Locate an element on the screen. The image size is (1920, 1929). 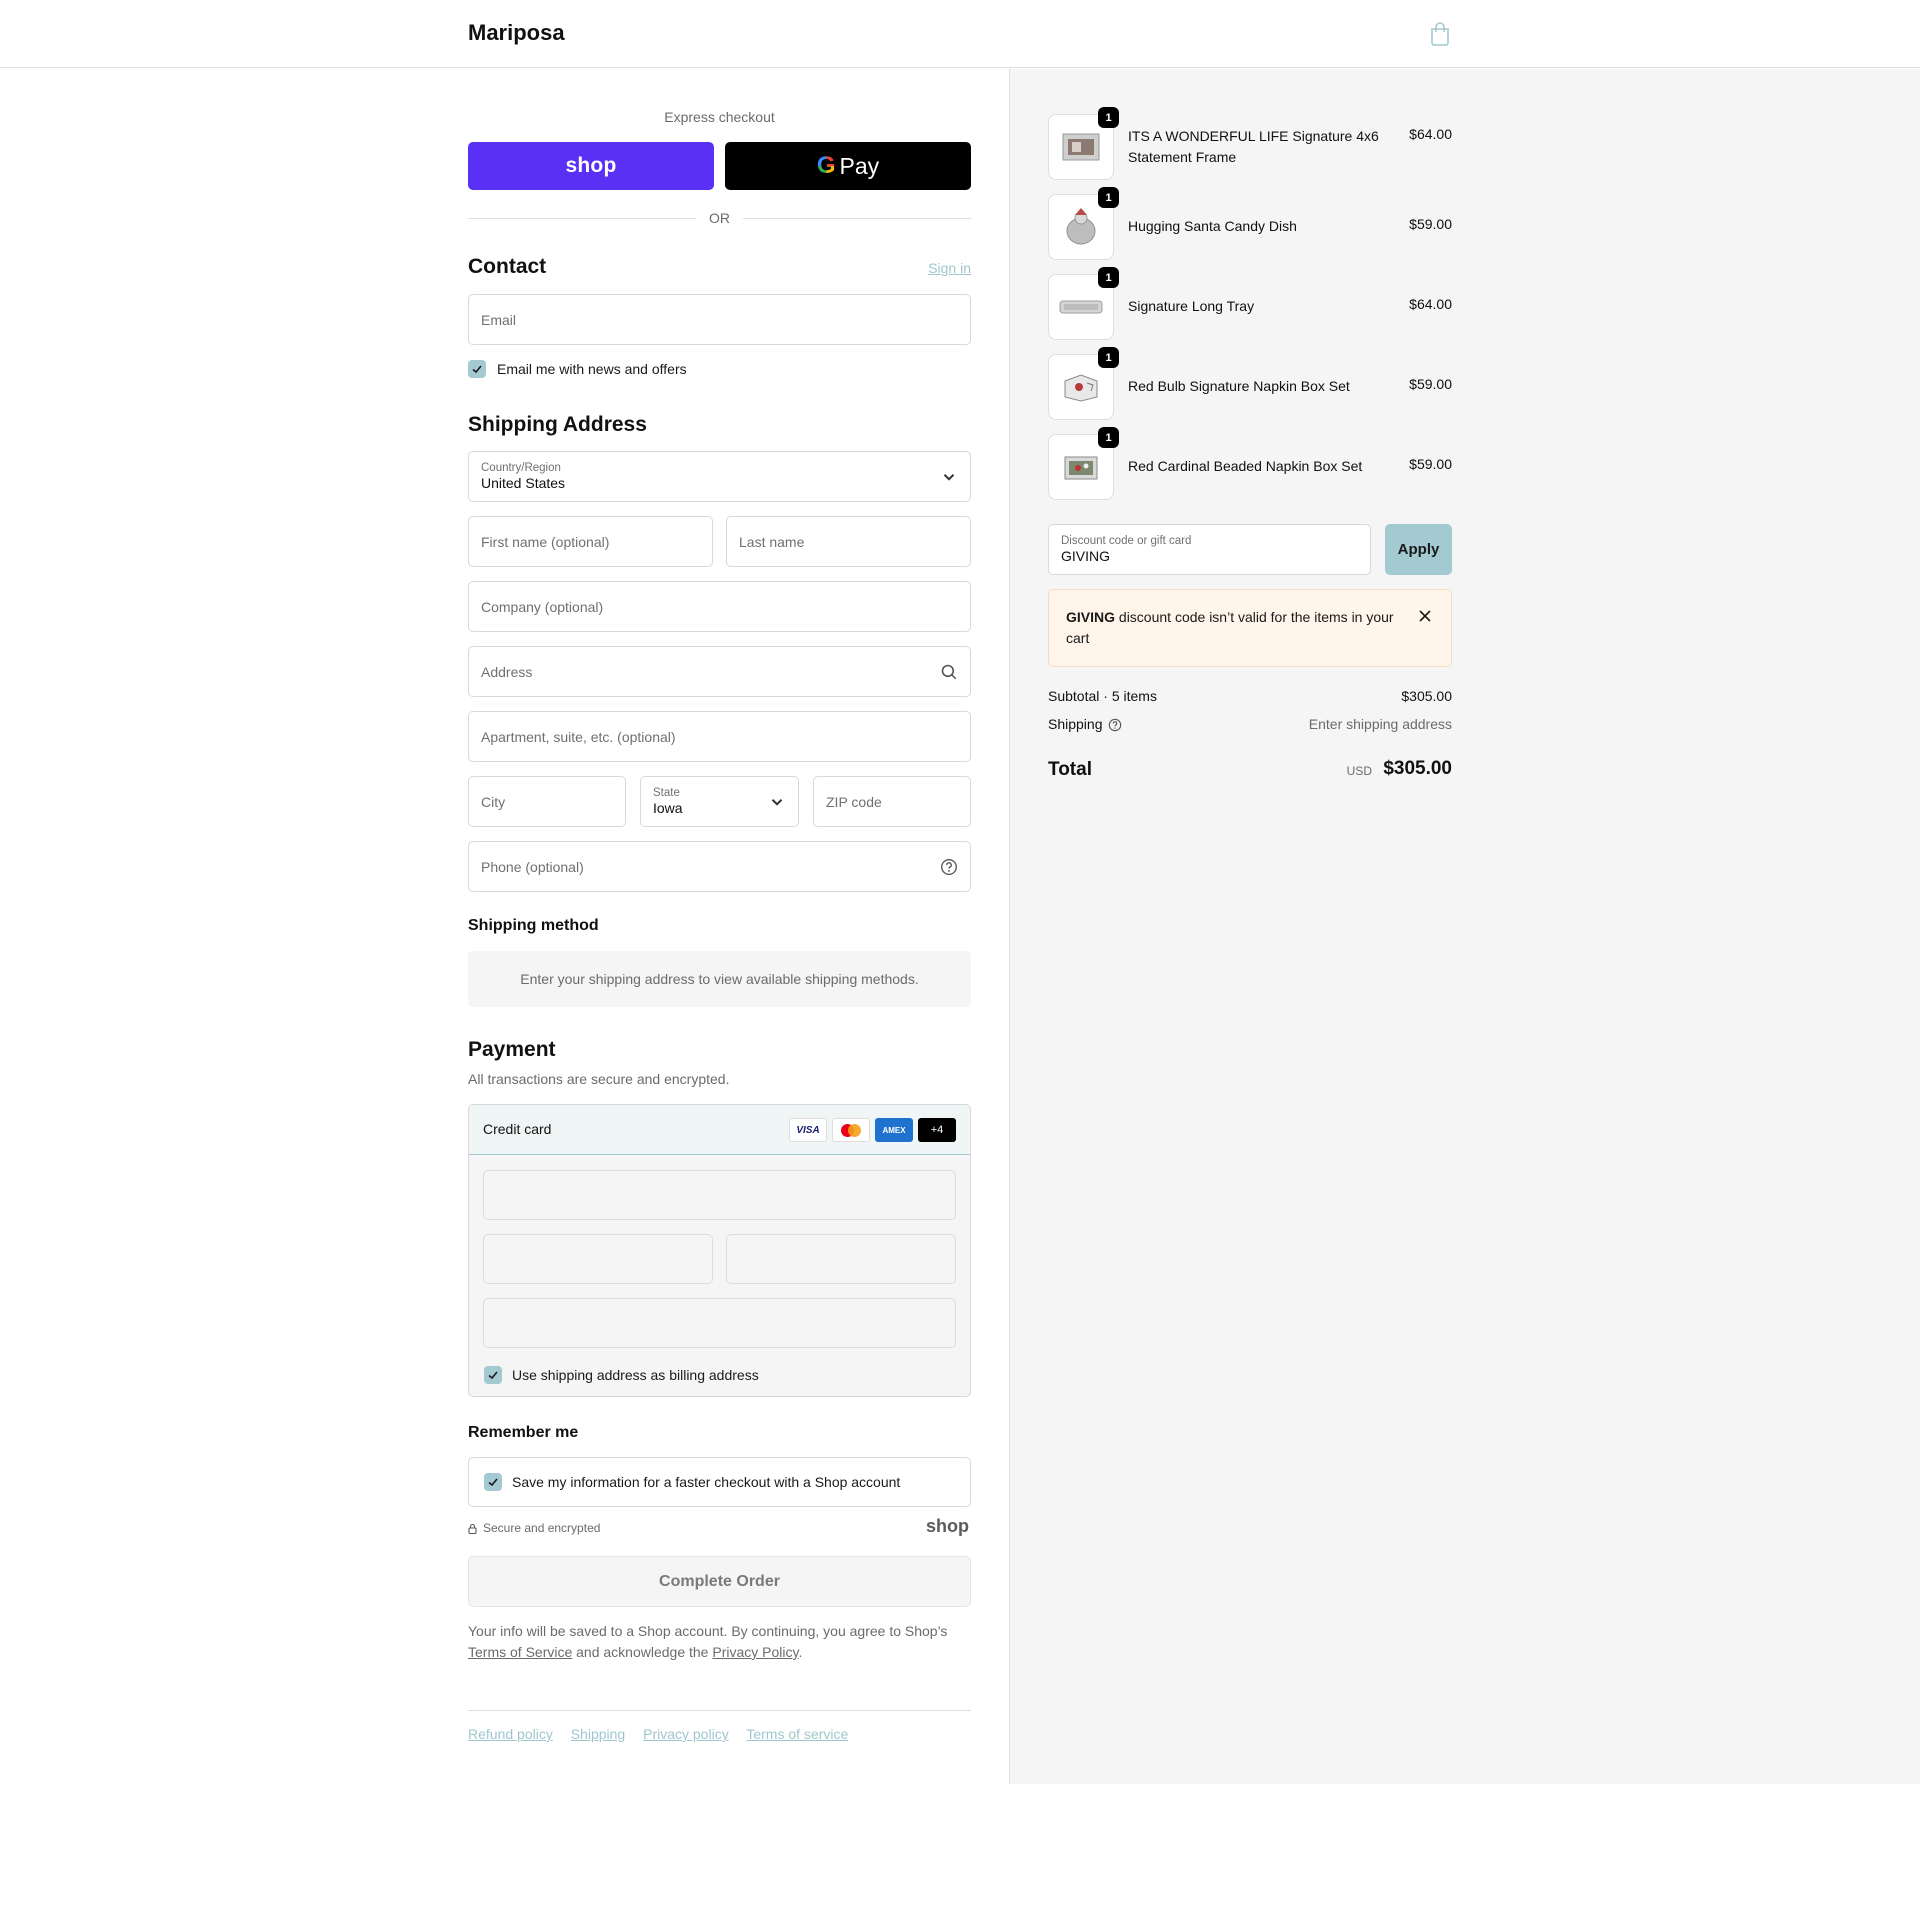
email-placeholder: Email is located at coordinates (499, 319).